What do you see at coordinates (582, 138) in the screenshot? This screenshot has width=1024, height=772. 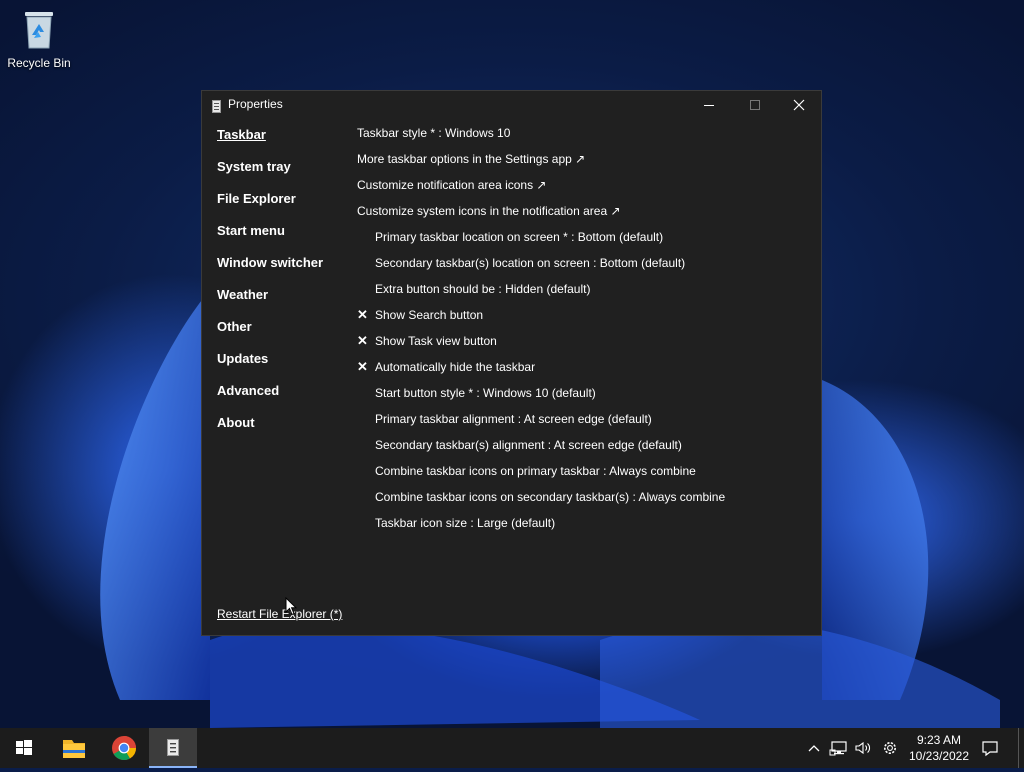 I see `setting-taskbar-style: Taskbar style * : Windows 10` at bounding box center [582, 138].